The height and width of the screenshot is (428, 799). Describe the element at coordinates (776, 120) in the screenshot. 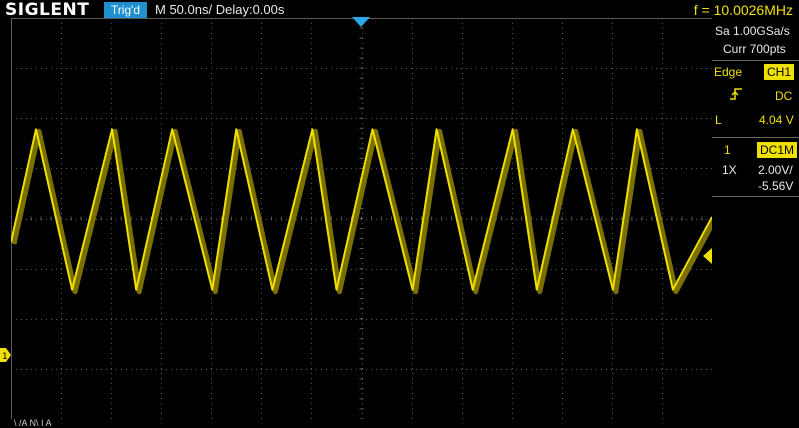

I see `trigger-level-value: 4.04 V` at that location.